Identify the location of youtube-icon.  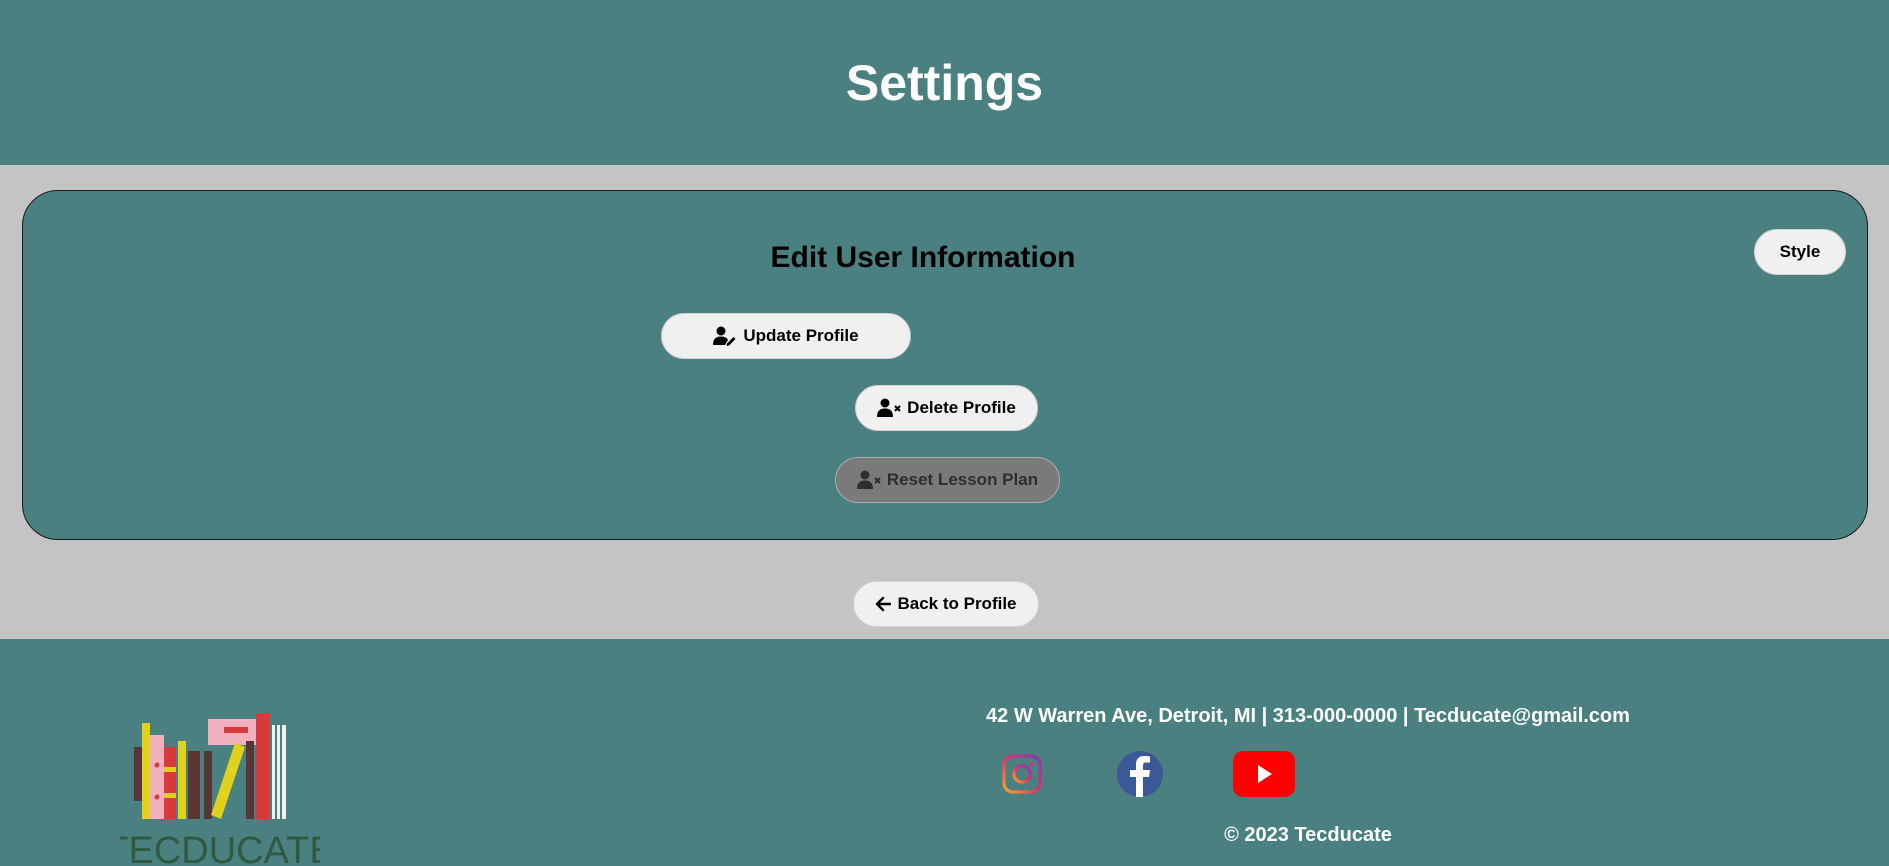
(1264, 774).